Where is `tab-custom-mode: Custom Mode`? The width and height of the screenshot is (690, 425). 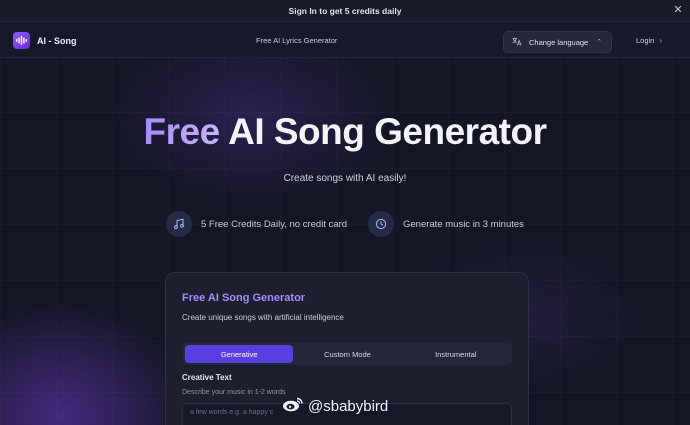 tab-custom-mode: Custom Mode is located at coordinates (347, 354).